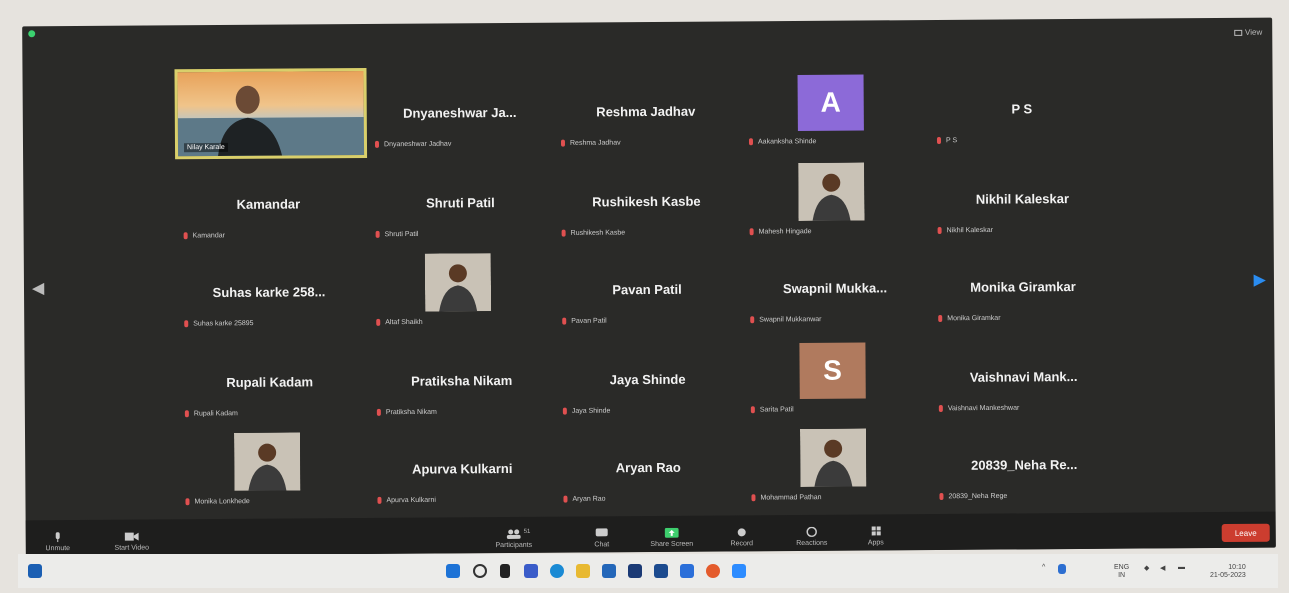 The image size is (1289, 593). What do you see at coordinates (965, 230) in the screenshot?
I see `participant-name-label: Nikhil Kaleskar` at bounding box center [965, 230].